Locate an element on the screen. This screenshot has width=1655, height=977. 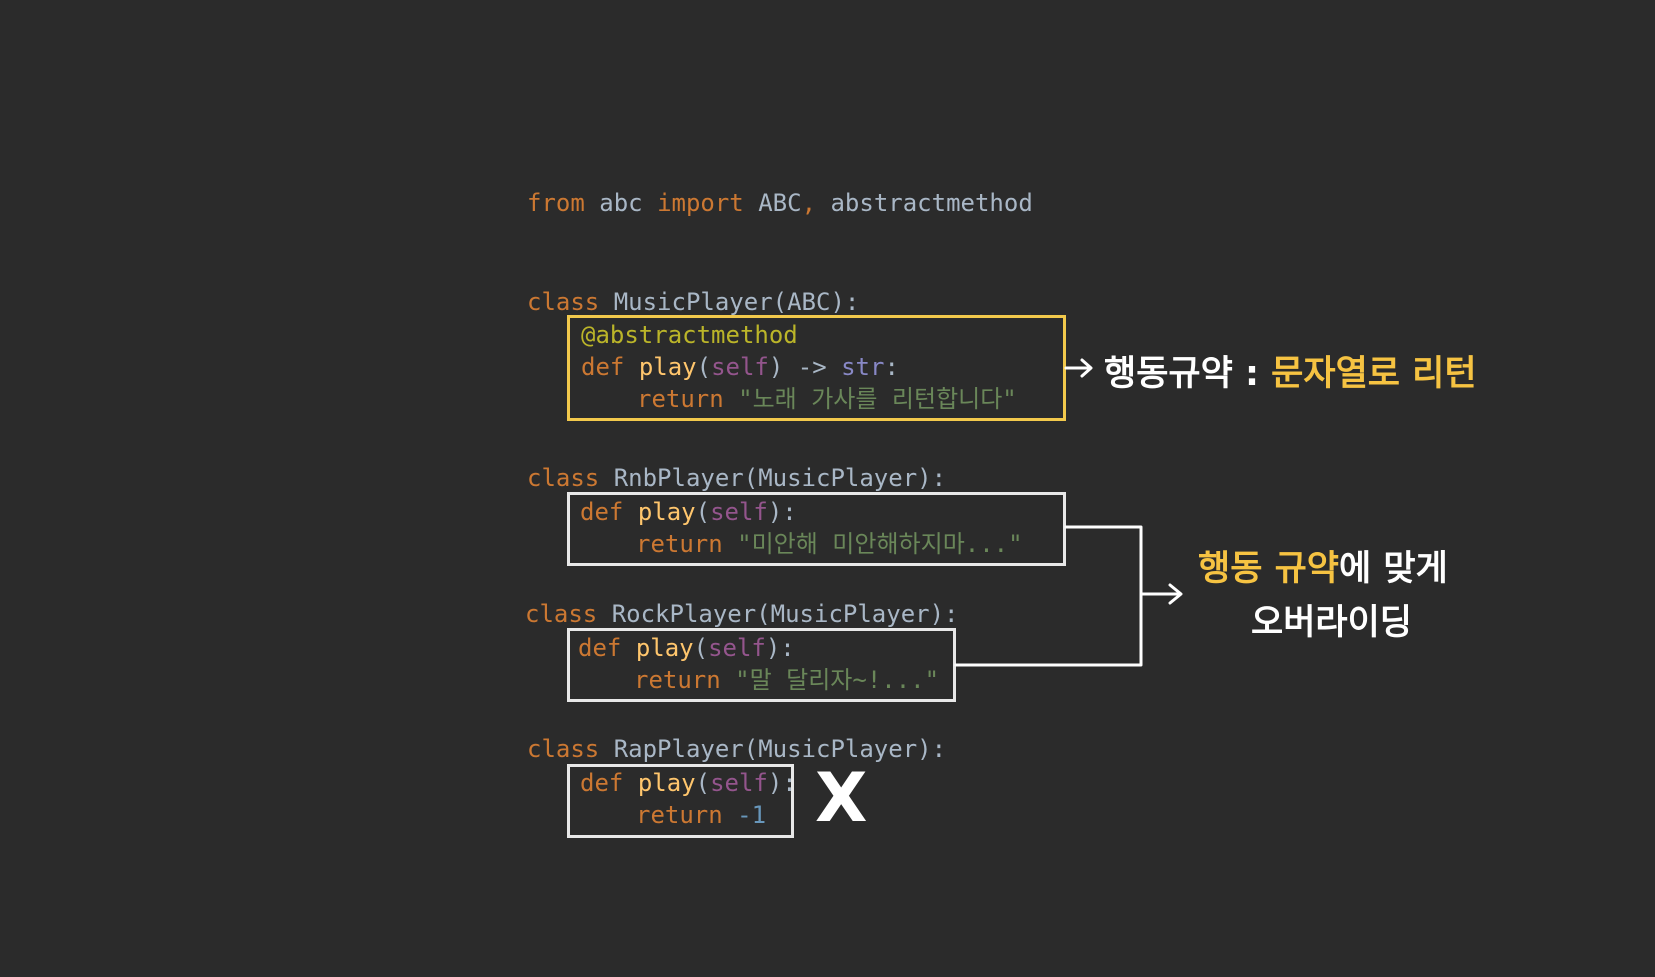
override-highlight: 행동 규약 is located at coordinates (1268, 569).